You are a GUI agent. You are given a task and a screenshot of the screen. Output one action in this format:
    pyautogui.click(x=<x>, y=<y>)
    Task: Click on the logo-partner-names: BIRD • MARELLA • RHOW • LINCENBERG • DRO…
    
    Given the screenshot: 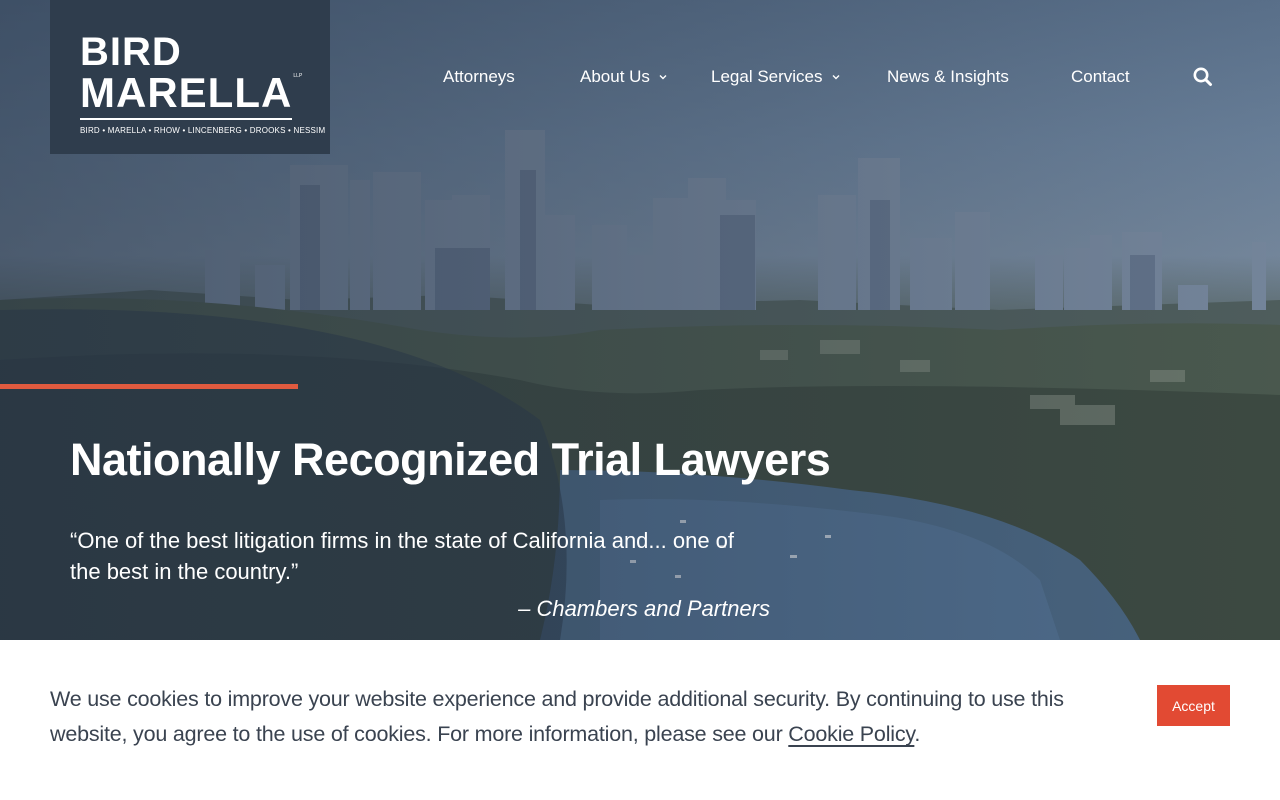 What is the action you would take?
    pyautogui.click(x=203, y=130)
    